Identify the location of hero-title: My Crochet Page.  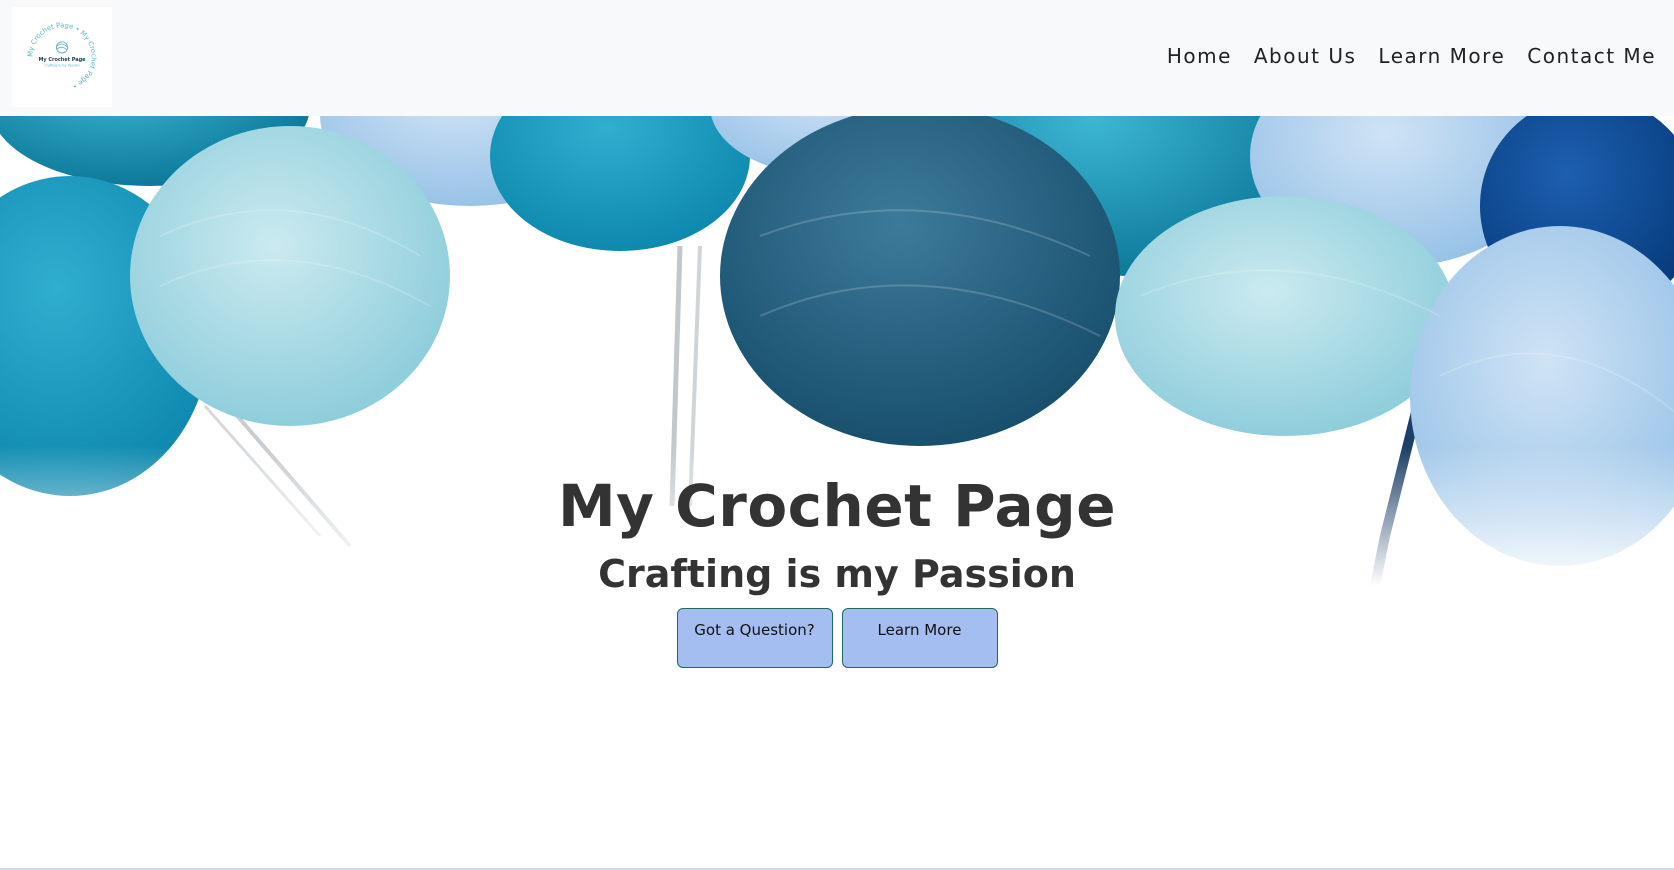
(837, 506).